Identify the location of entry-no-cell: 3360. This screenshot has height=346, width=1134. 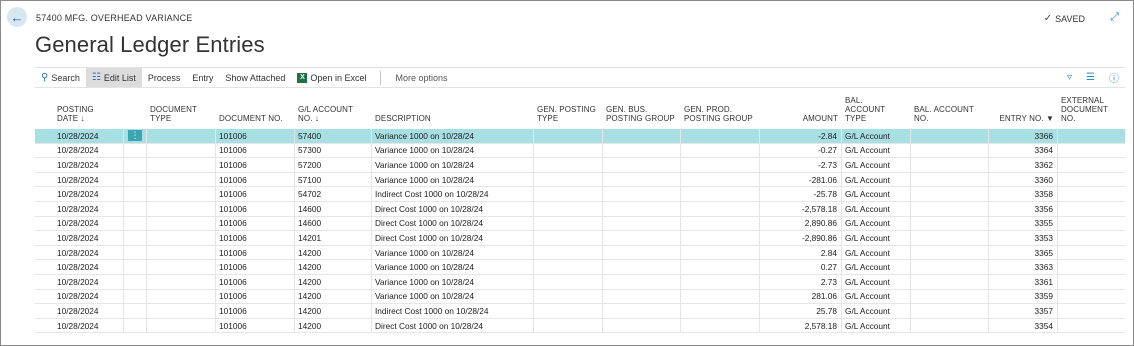
(1023, 179).